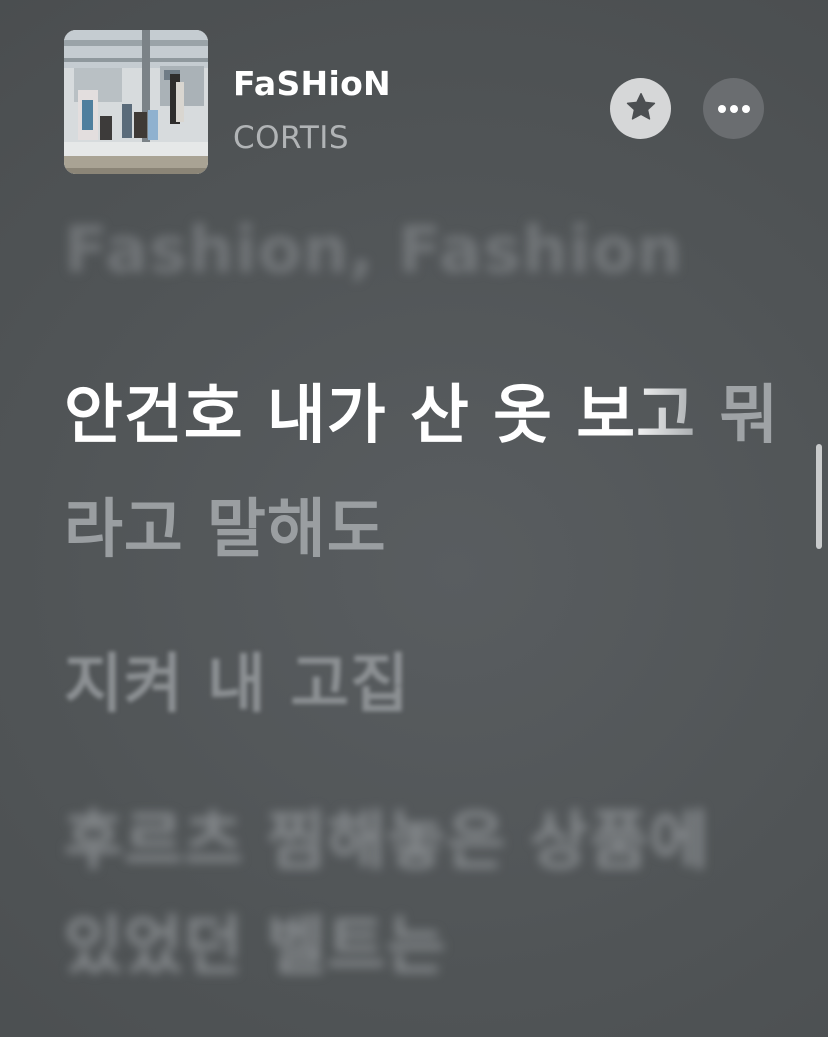  I want to click on track-artist: CORTIS, so click(291, 138).